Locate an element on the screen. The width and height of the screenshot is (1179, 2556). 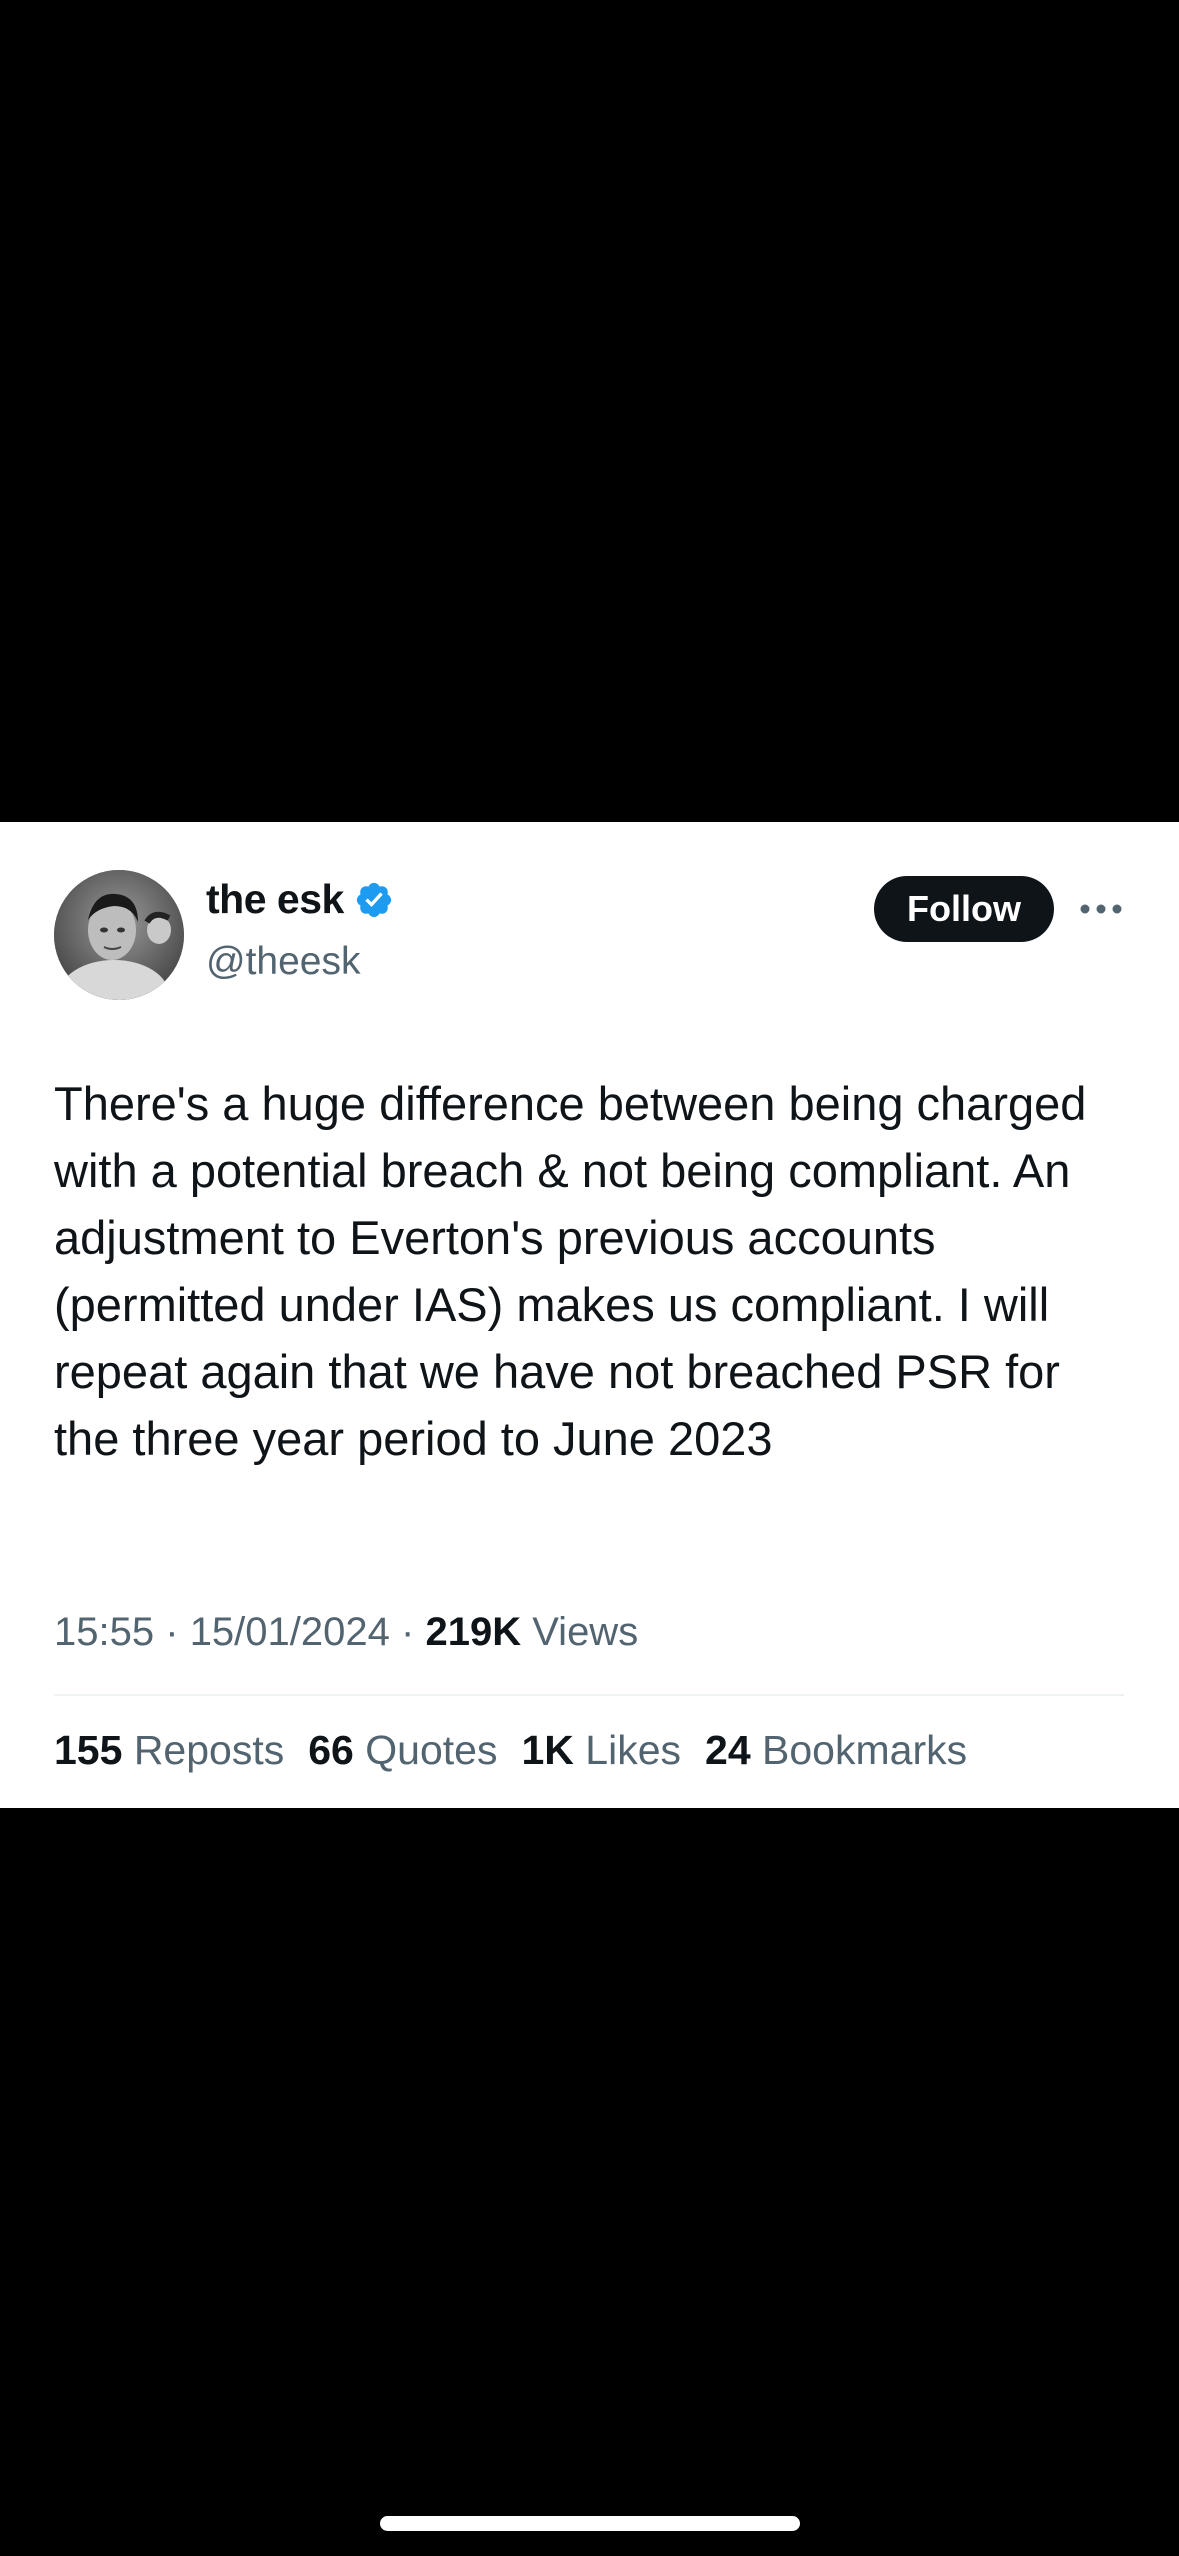
stat-label: Reposts is located at coordinates (209, 1750).